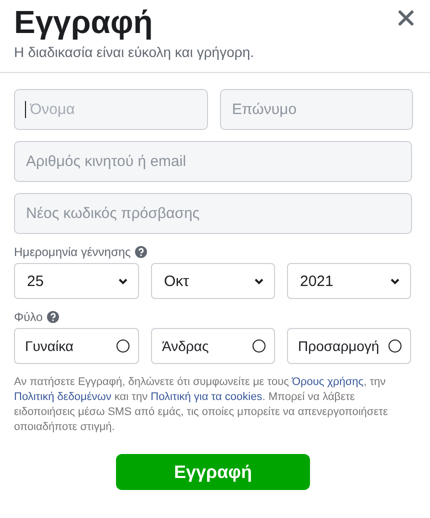  I want to click on gender-option: Γυναίκα, so click(76, 346).